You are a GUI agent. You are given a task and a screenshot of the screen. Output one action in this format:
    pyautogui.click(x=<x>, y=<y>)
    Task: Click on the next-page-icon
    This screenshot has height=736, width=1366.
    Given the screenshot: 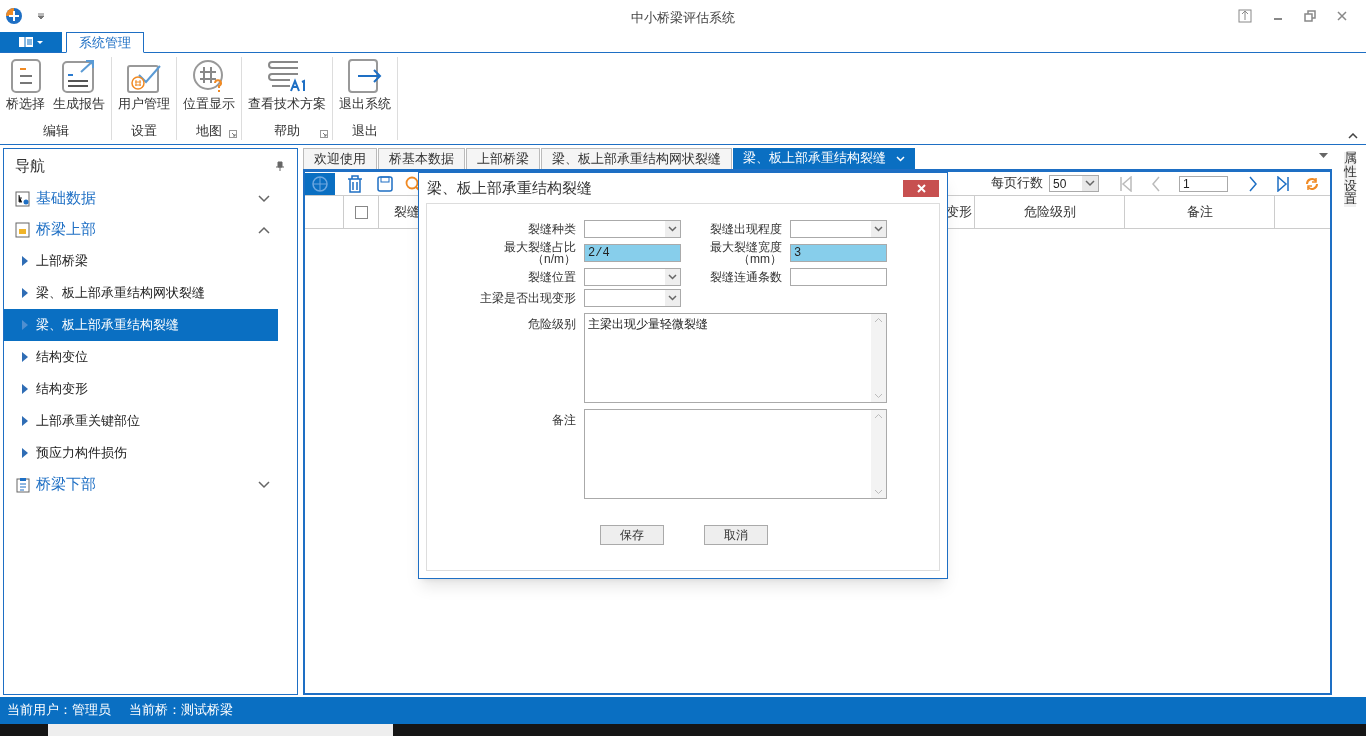 What is the action you would take?
    pyautogui.click(x=1253, y=183)
    